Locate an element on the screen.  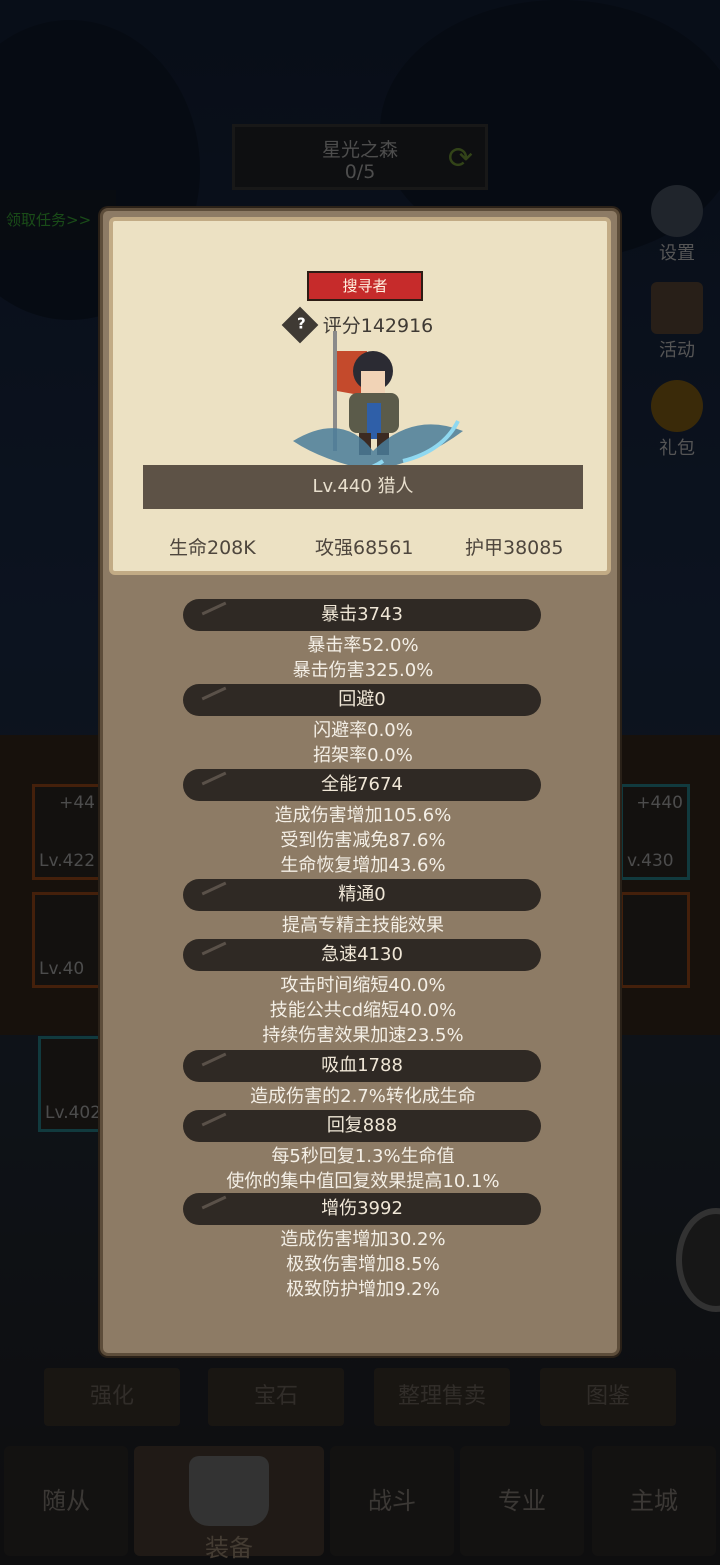
stat-line: 造成伤害增加30.2% is located at coordinates (363, 1239).